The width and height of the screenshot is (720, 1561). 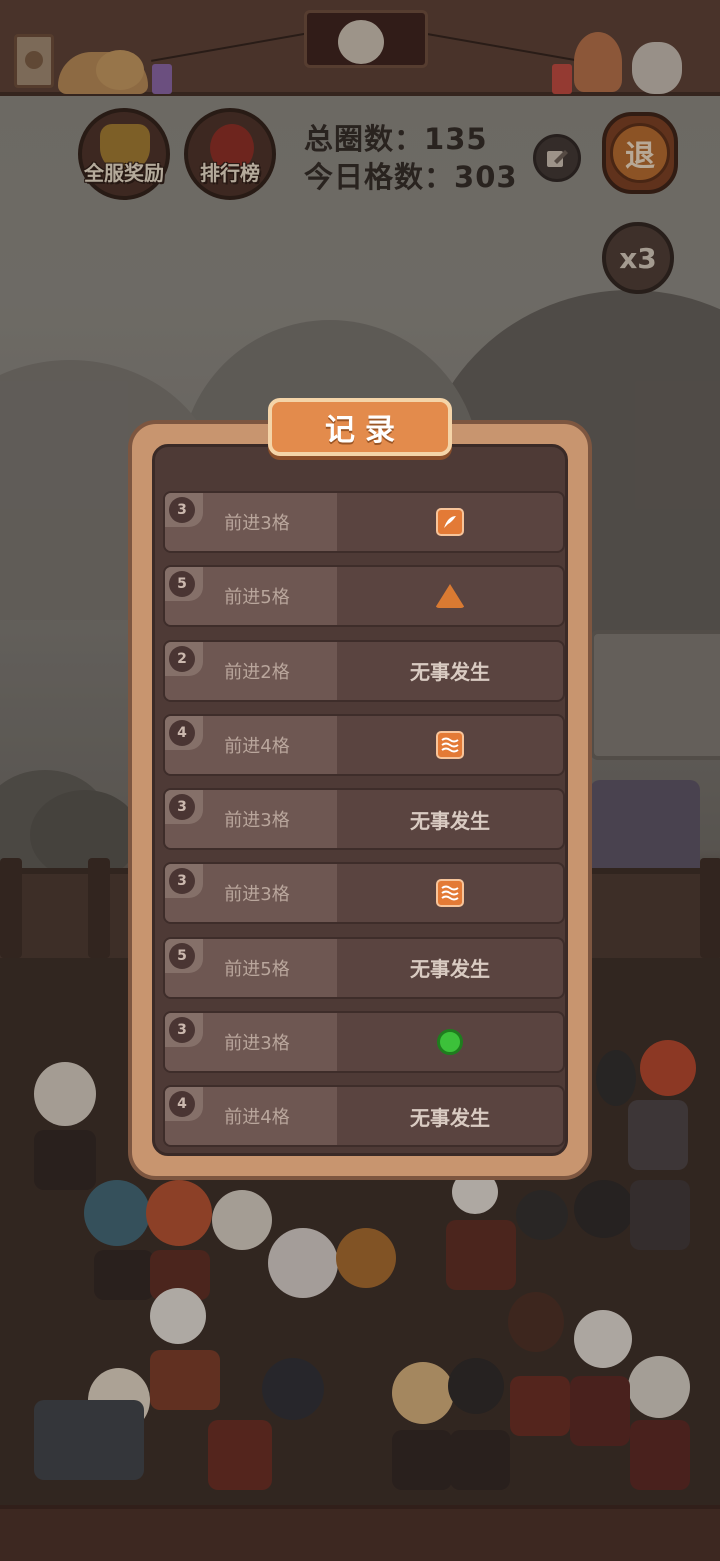 What do you see at coordinates (182, 955) in the screenshot?
I see `dice-badge: 5` at bounding box center [182, 955].